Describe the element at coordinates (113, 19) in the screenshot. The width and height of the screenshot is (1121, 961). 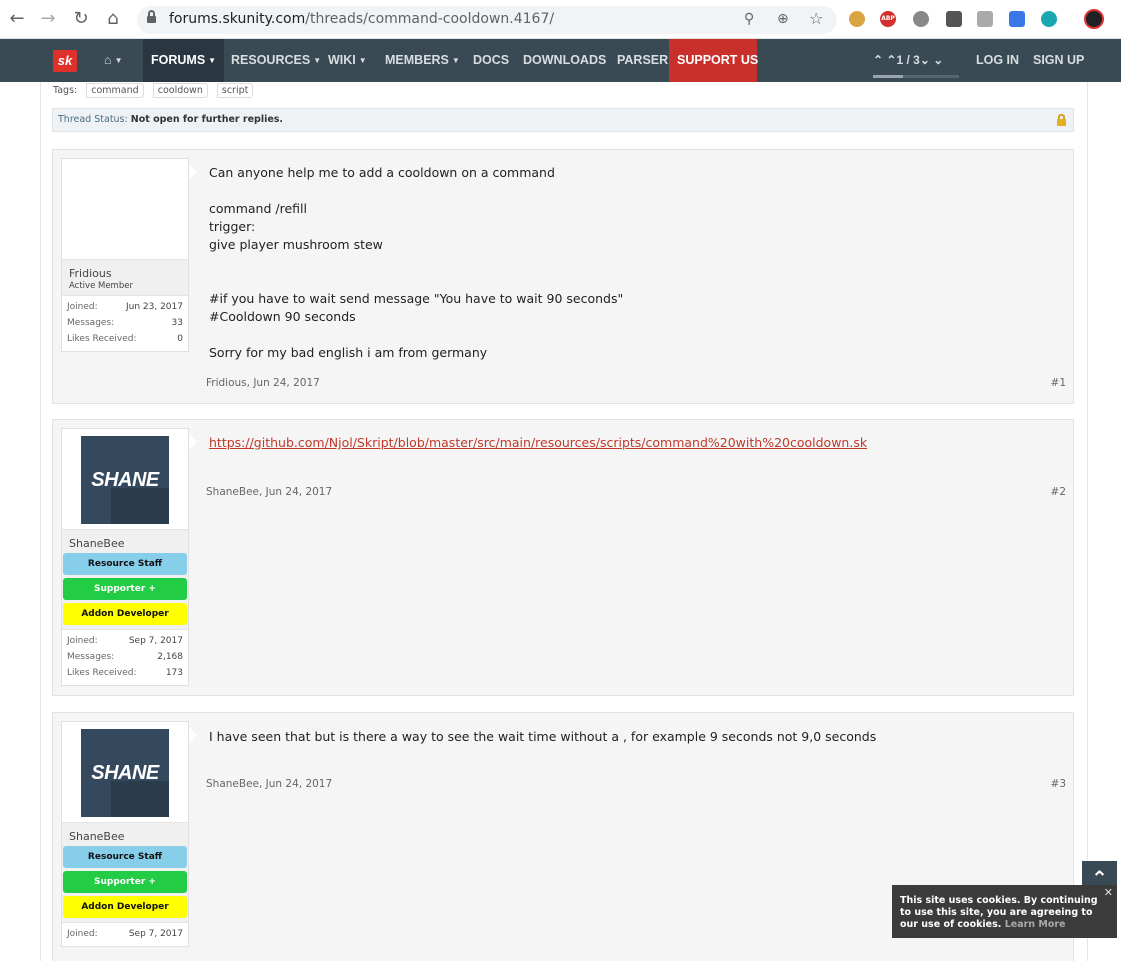
I see `home-icon: ⌂` at that location.